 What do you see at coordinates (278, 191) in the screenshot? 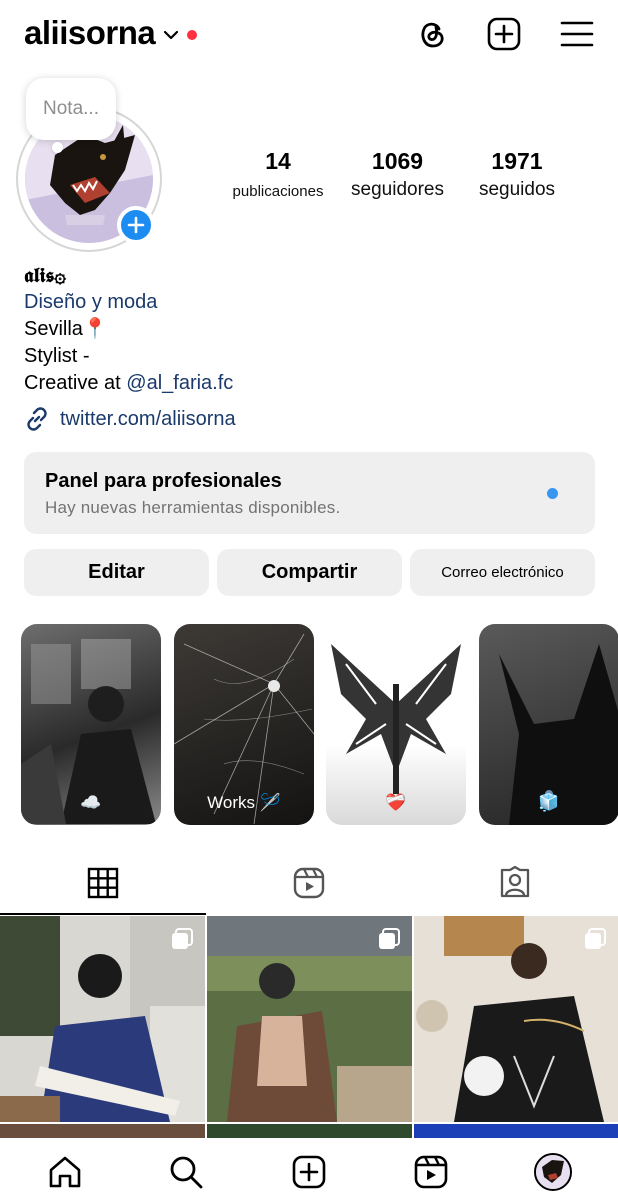
I see `stat-label: publicaciones` at bounding box center [278, 191].